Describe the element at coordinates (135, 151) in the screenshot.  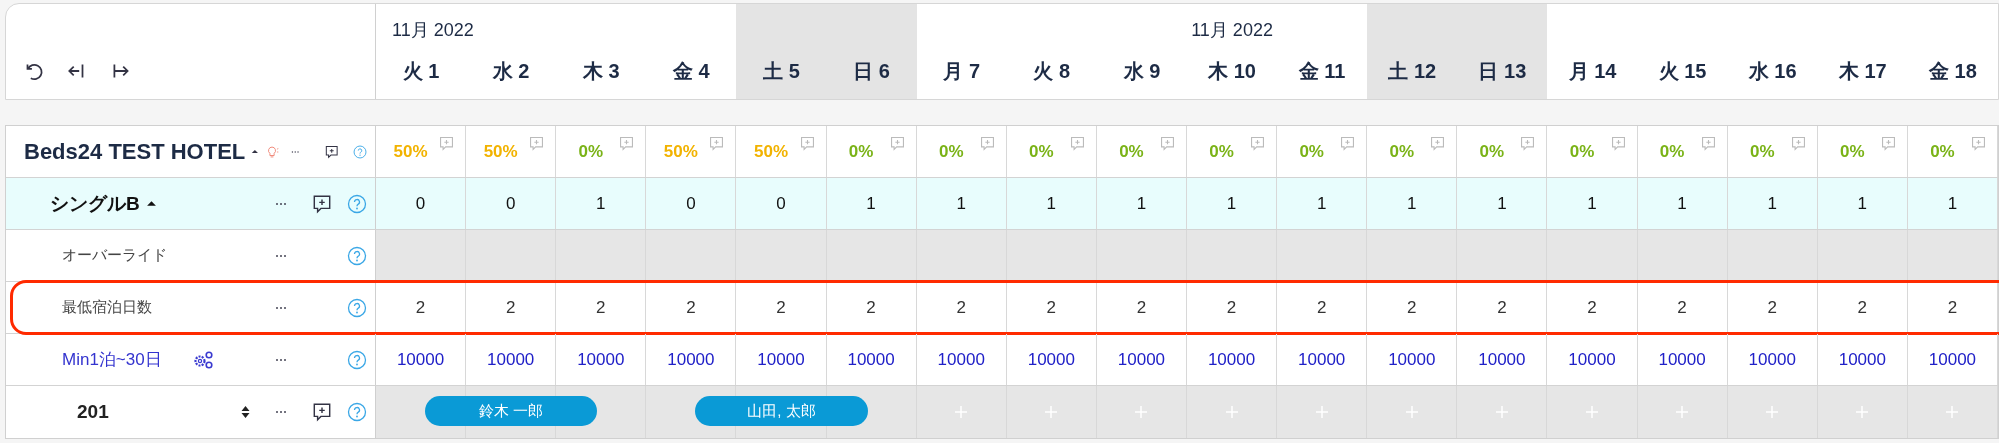
I see `property-name: Beds24 TEST HOTEL` at that location.